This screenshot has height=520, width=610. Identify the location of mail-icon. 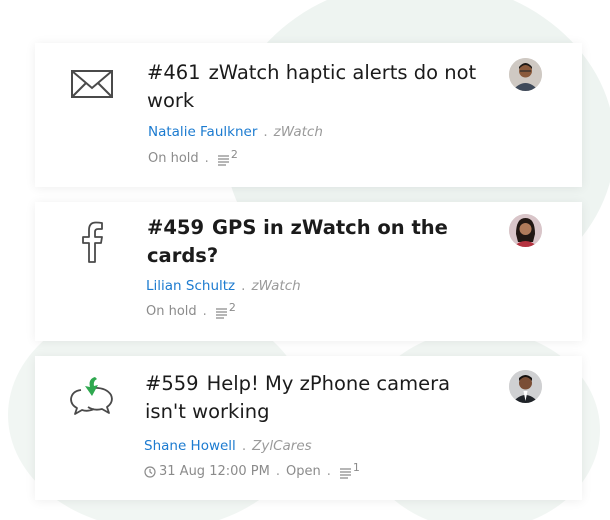
(92, 85).